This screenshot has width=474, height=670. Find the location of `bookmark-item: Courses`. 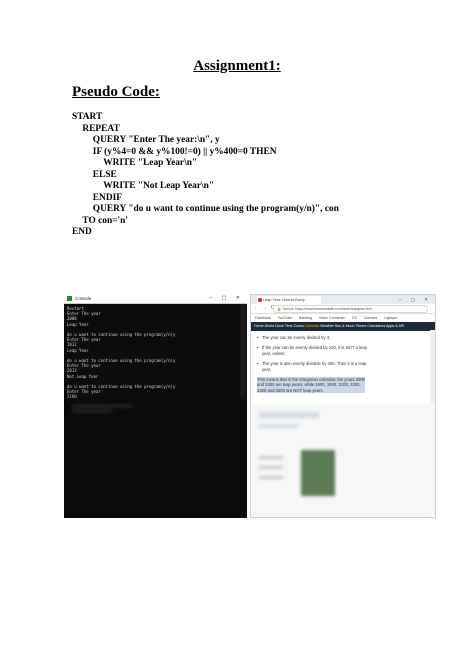

bookmark-item: Courses is located at coordinates (370, 318).